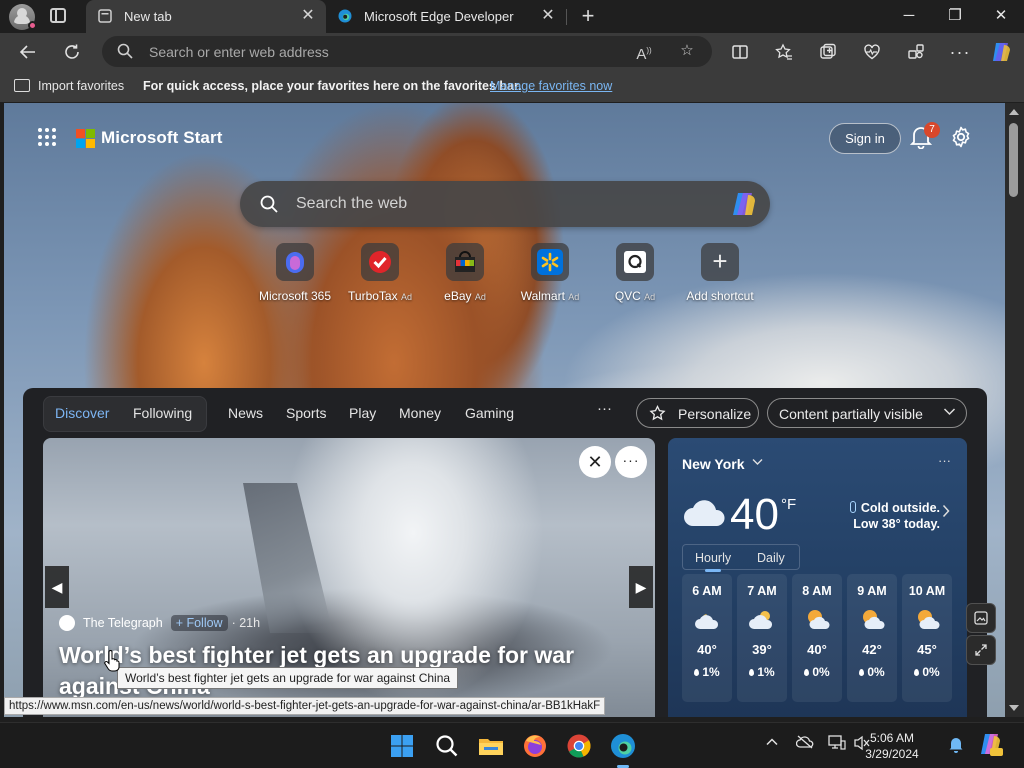  Describe the element at coordinates (402, 746) in the screenshot. I see `start-button` at that location.